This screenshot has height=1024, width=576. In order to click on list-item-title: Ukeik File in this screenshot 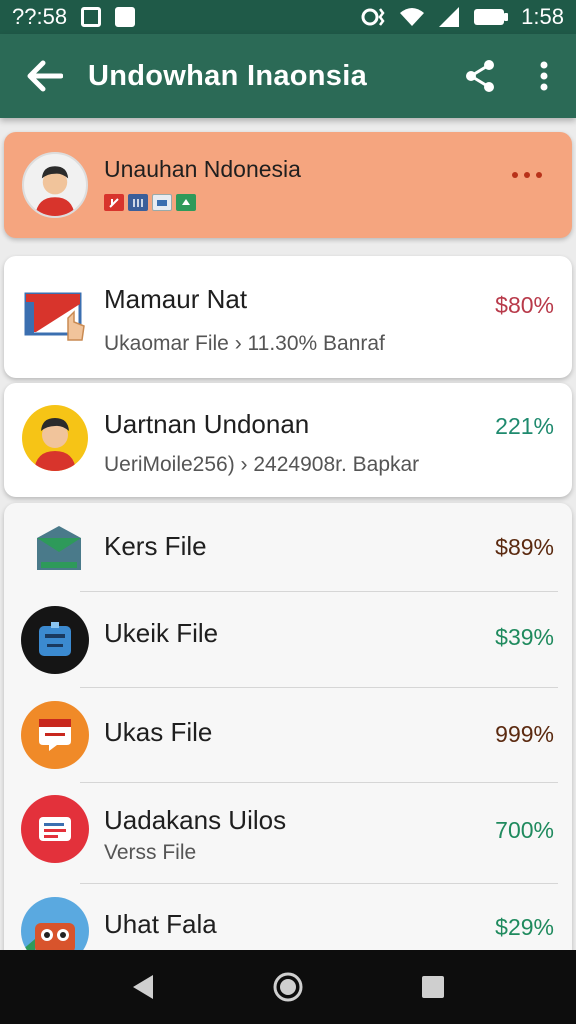, I will do `click(161, 633)`.